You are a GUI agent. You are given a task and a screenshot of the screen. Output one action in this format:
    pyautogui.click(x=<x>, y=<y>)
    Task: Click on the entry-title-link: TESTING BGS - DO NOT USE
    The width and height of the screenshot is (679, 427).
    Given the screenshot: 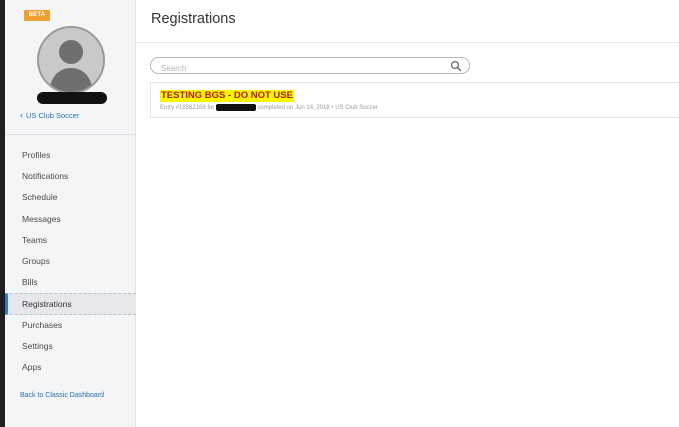 What is the action you would take?
    pyautogui.click(x=227, y=96)
    